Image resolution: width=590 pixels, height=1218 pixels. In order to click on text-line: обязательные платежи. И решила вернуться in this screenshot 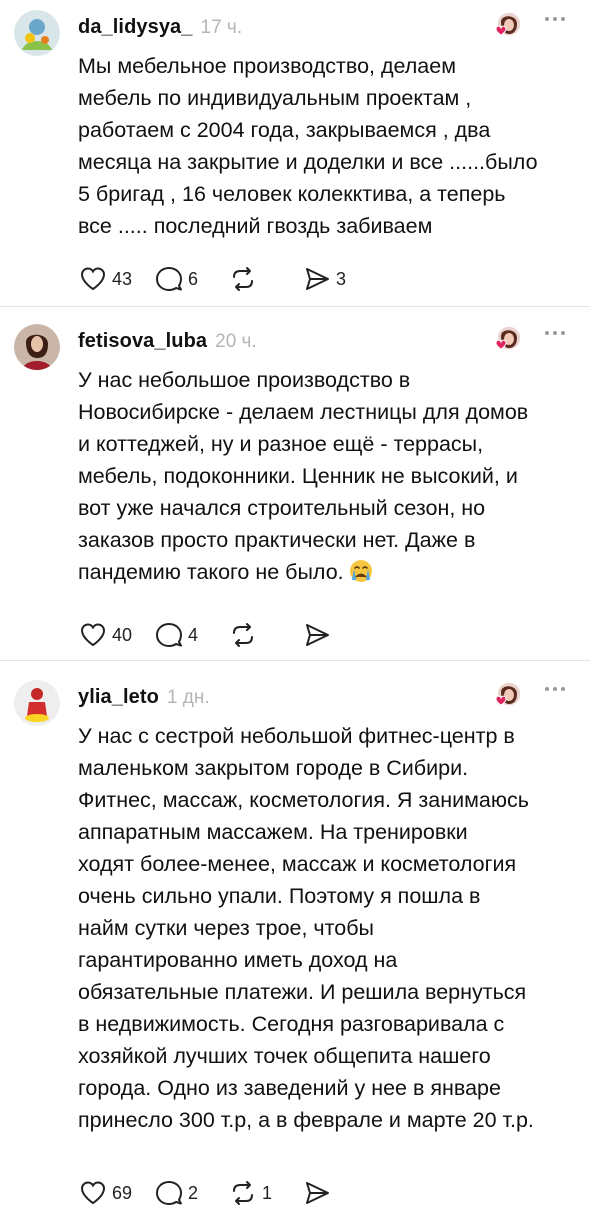, I will do `click(302, 992)`.